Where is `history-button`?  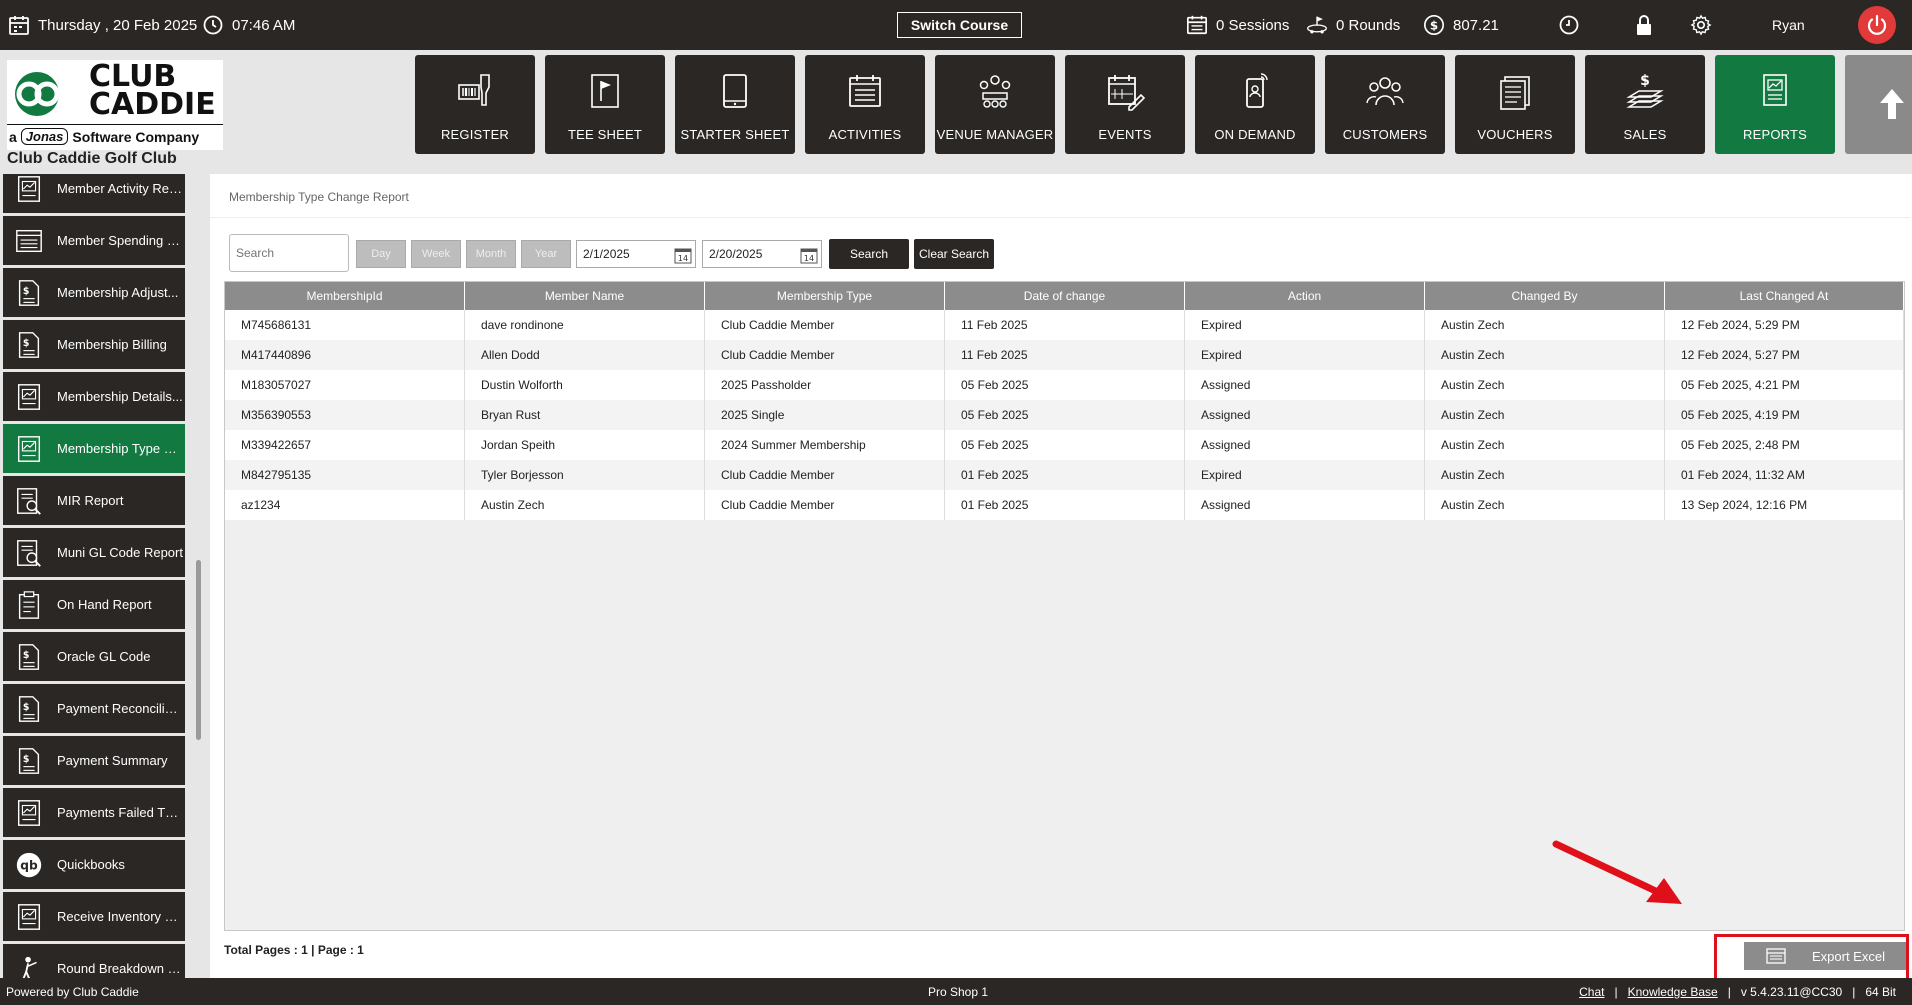
history-button is located at coordinates (1569, 25).